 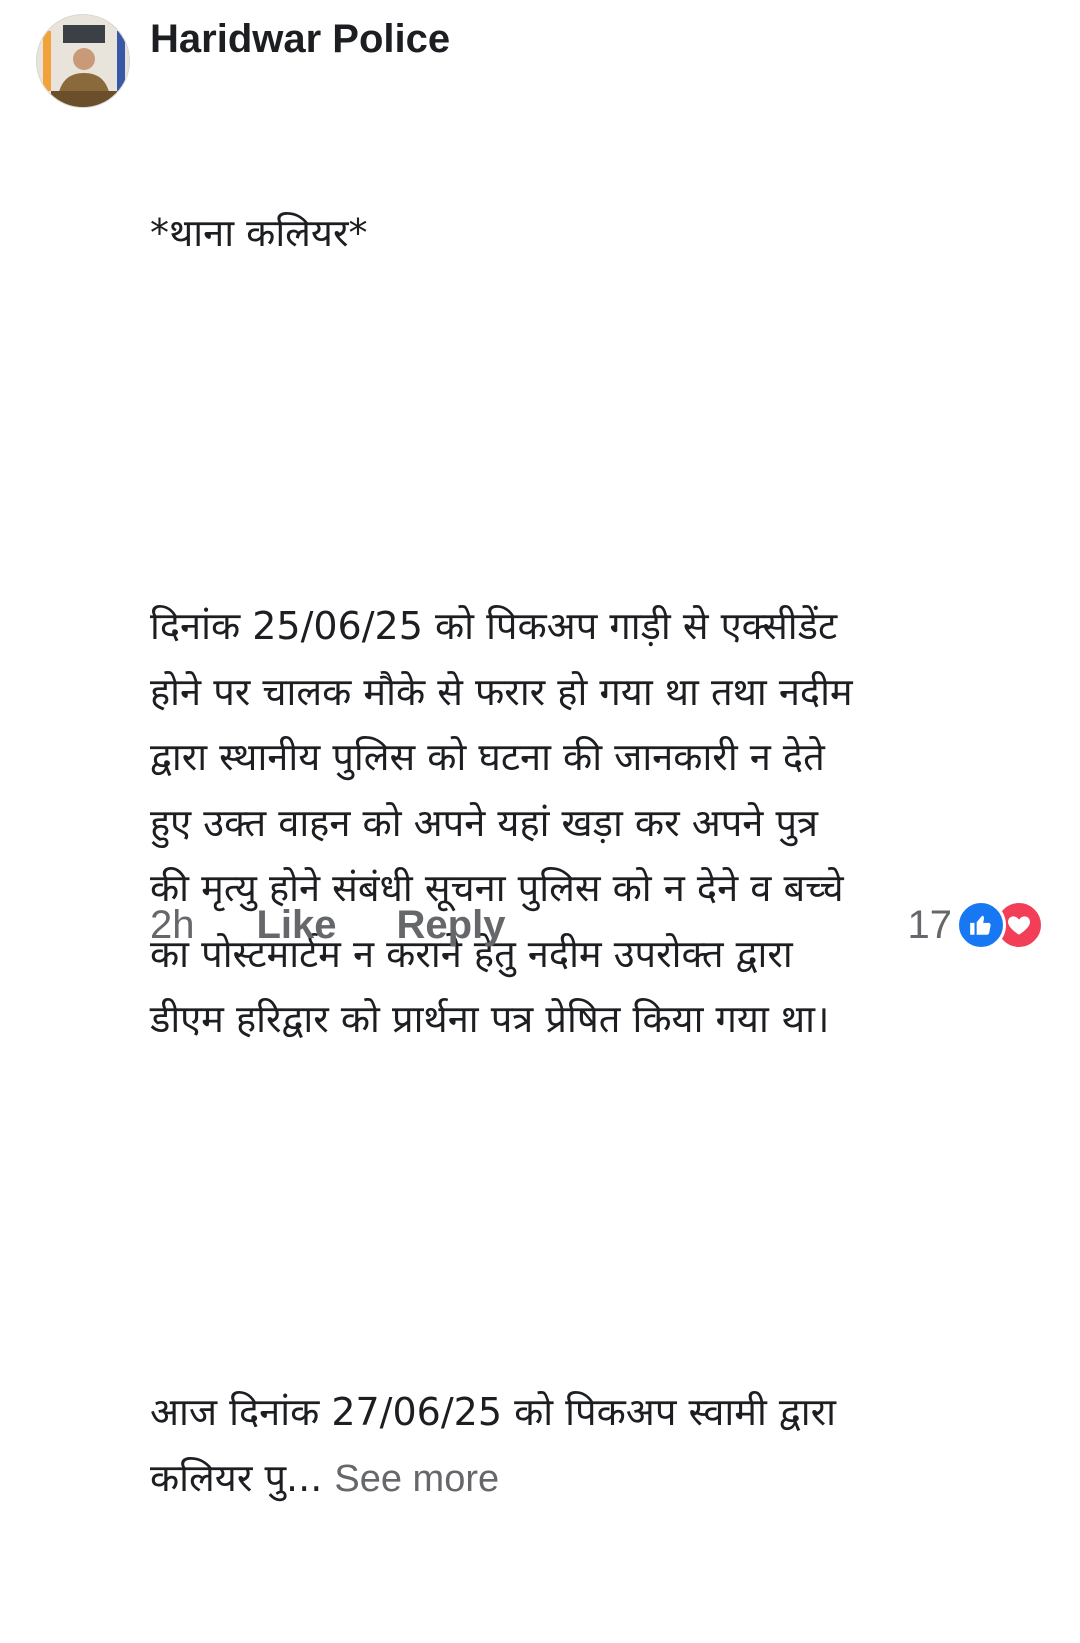 I want to click on thumbs-up-icon, so click(x=981, y=925).